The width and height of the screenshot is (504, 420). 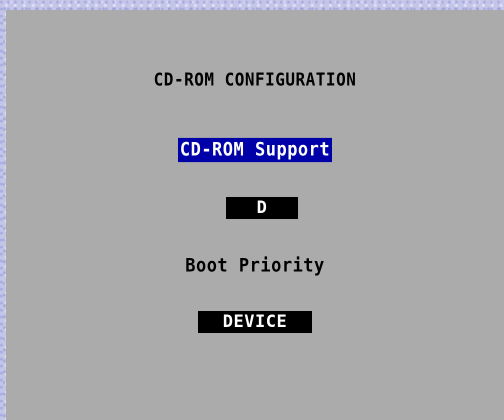 I want to click on cdrom-support-label: CD-ROM Support, so click(x=255, y=150).